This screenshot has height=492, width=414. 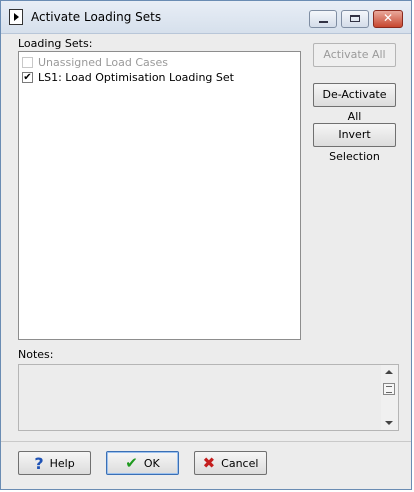 What do you see at coordinates (103, 62) in the screenshot?
I see `list-item-label: Unassigned Load Cases` at bounding box center [103, 62].